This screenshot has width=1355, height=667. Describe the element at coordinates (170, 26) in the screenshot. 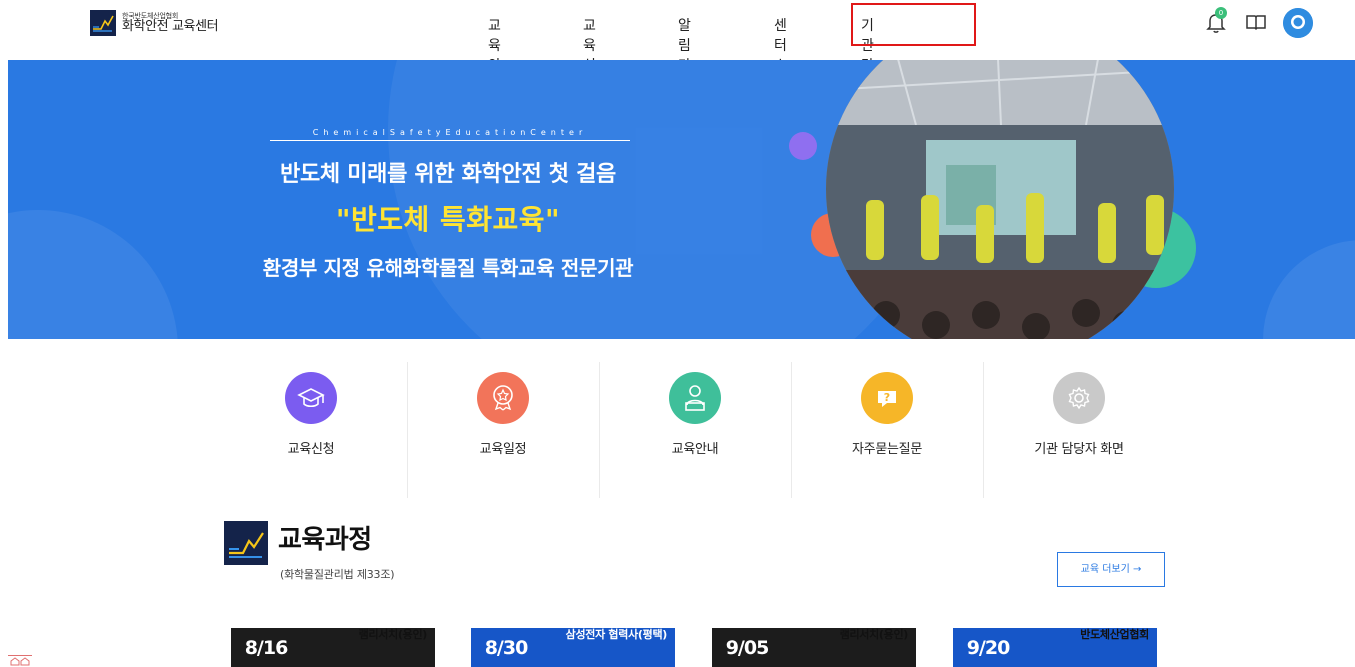

I see `logo-title: 화학안전 교육센터` at that location.